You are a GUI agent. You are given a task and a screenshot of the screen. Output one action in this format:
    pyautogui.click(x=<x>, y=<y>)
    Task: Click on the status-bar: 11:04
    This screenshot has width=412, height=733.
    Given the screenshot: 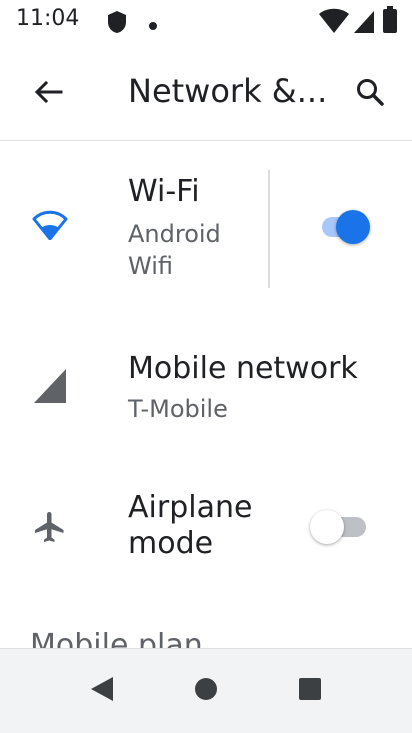 What is the action you would take?
    pyautogui.click(x=206, y=22)
    